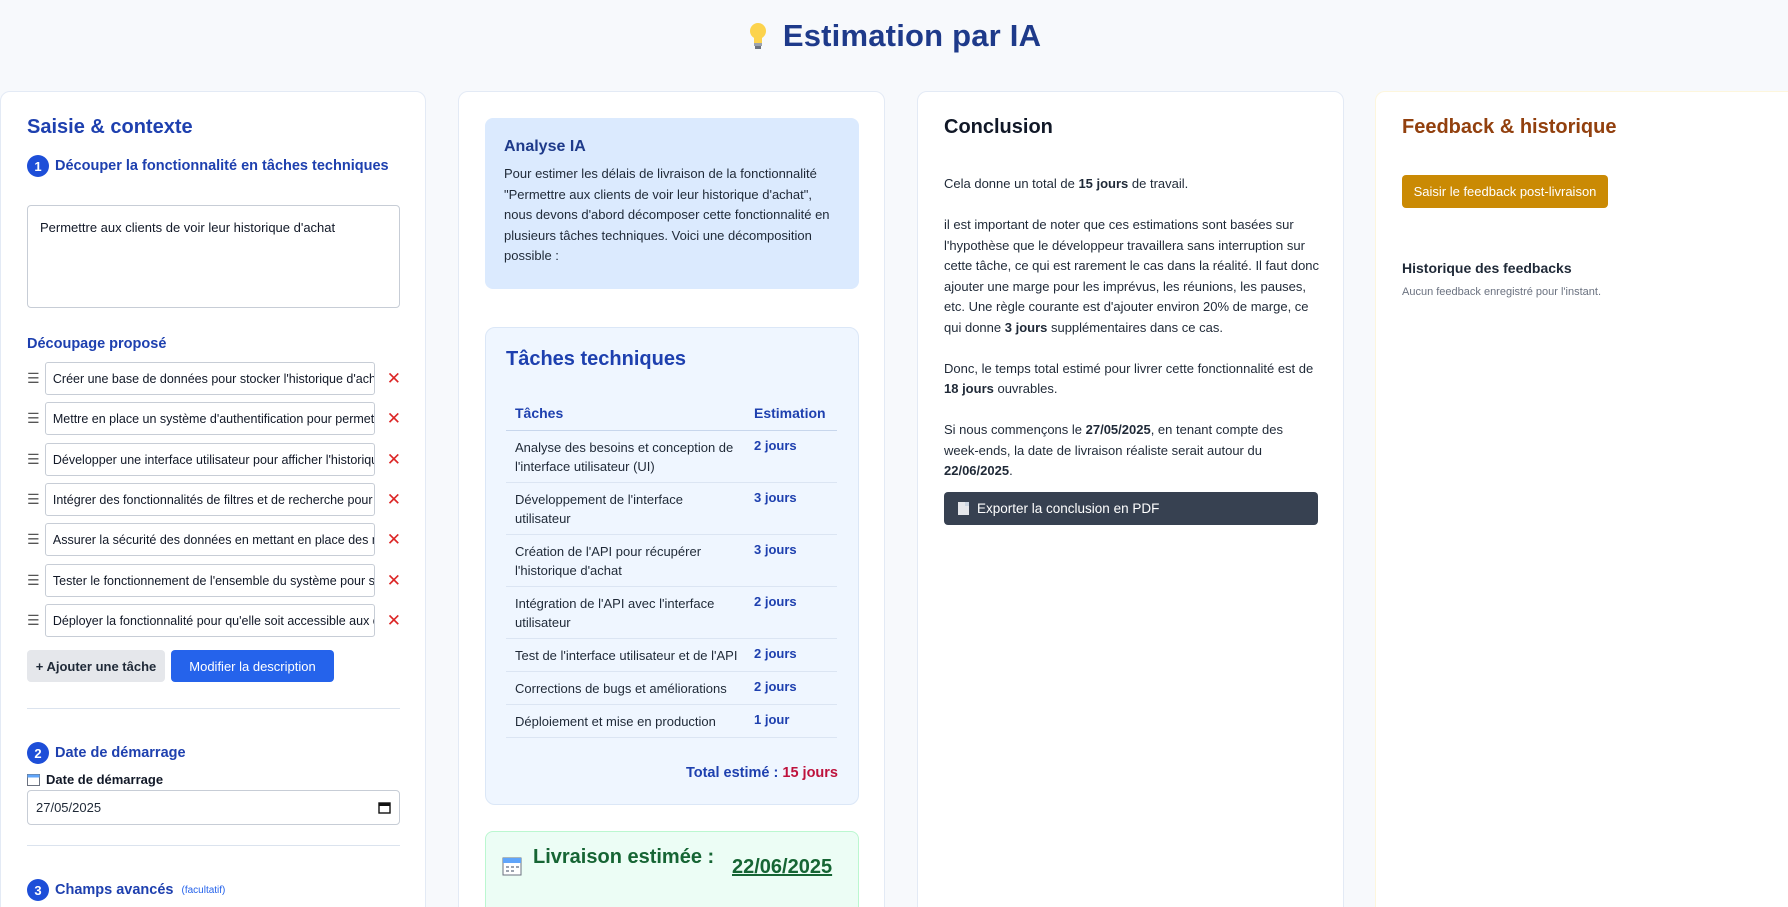  Describe the element at coordinates (1505, 191) in the screenshot. I see `post-delivery-feedback-button: Saisir le feedback post-livraison` at that location.